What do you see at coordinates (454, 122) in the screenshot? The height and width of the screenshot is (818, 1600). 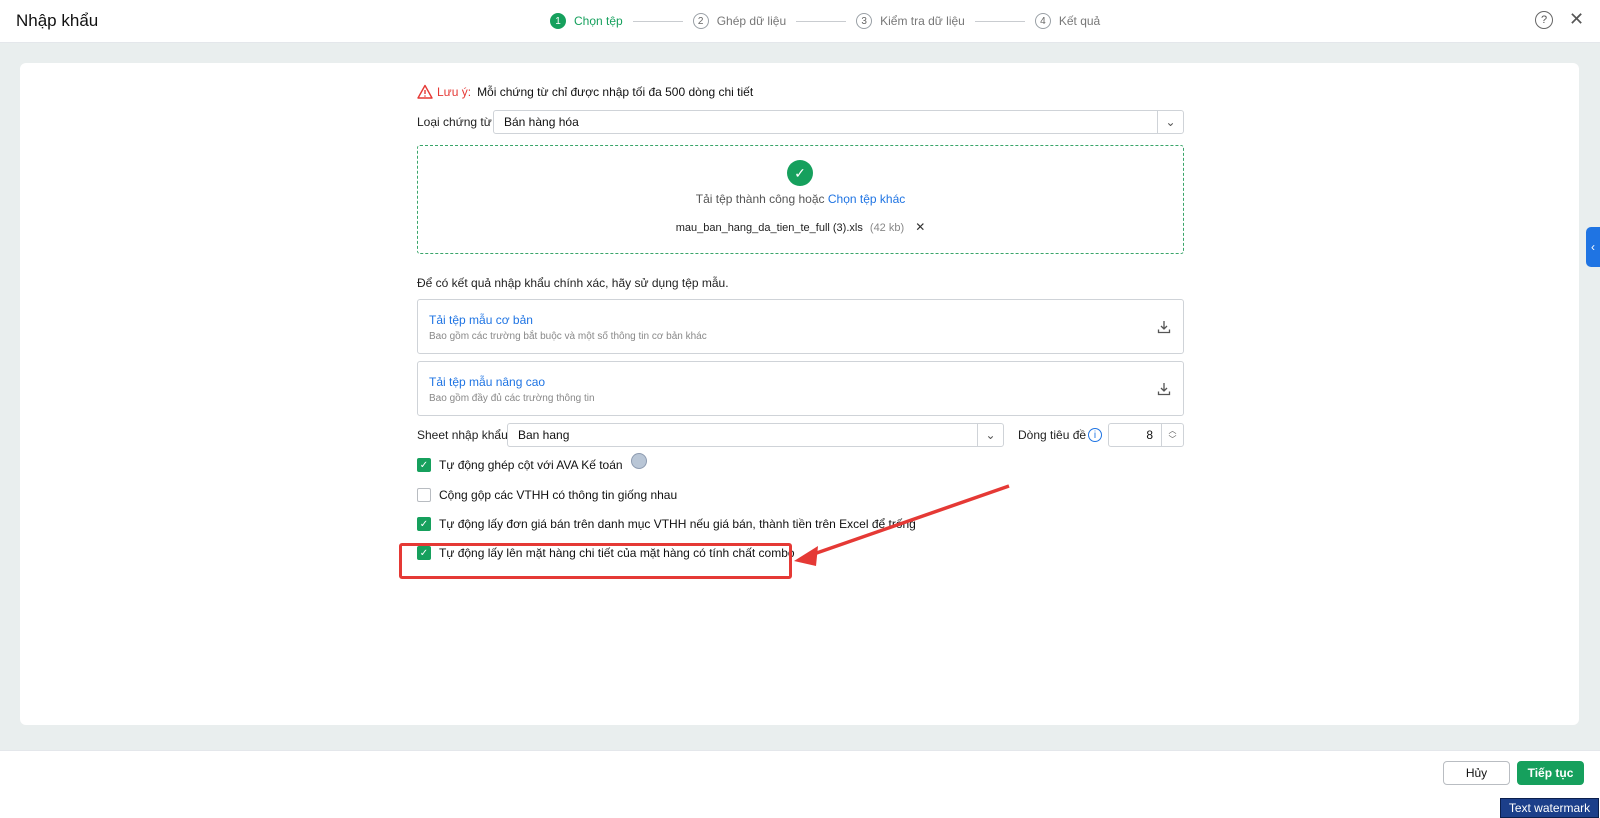 I see `voucher-label: Loại chứng từ` at bounding box center [454, 122].